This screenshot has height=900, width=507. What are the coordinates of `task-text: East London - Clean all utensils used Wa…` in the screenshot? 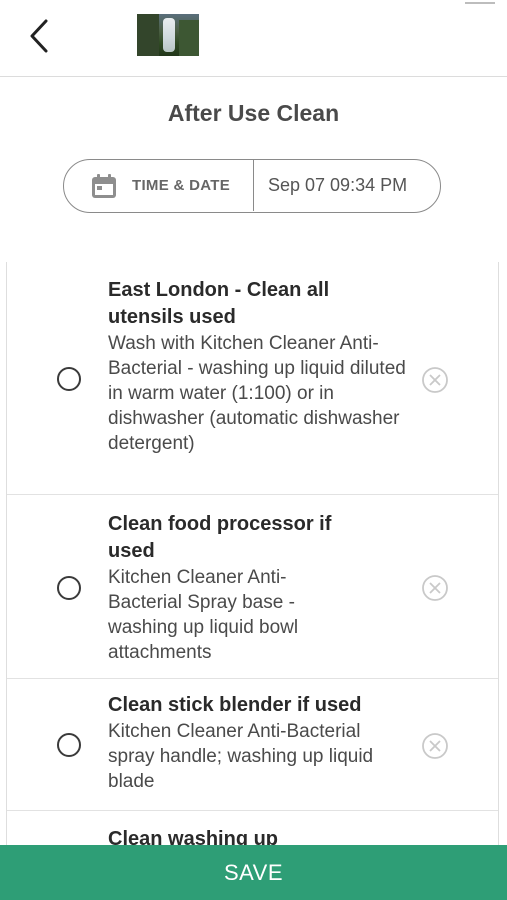 It's located at (258, 366).